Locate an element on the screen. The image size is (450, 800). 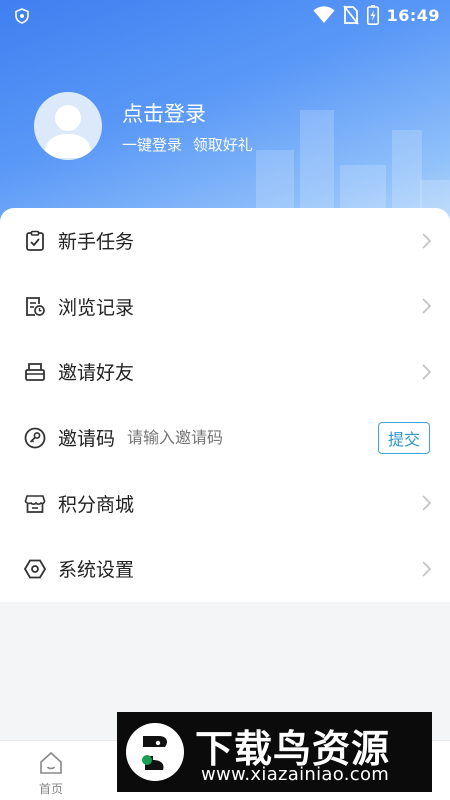
invite-code-input is located at coordinates (227, 438).